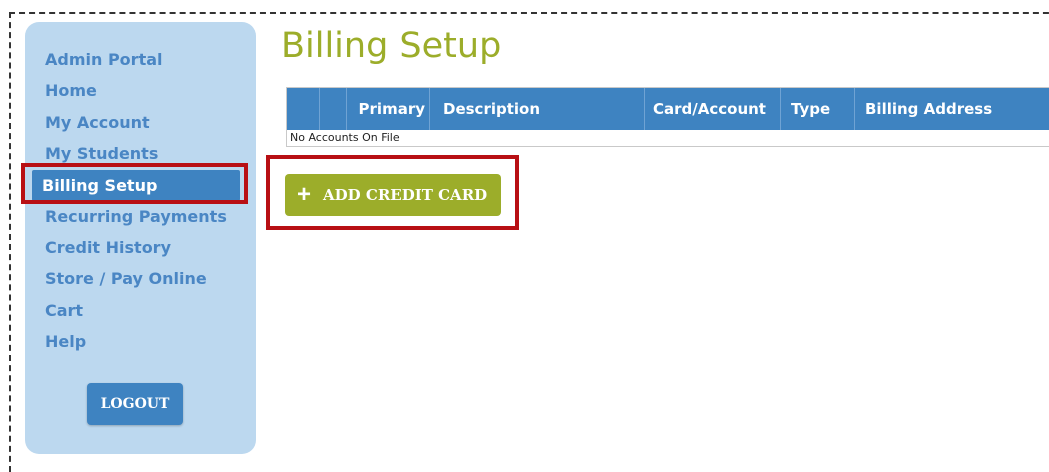 This screenshot has height=472, width=1049. What do you see at coordinates (304, 194) in the screenshot?
I see `plus-icon: +` at bounding box center [304, 194].